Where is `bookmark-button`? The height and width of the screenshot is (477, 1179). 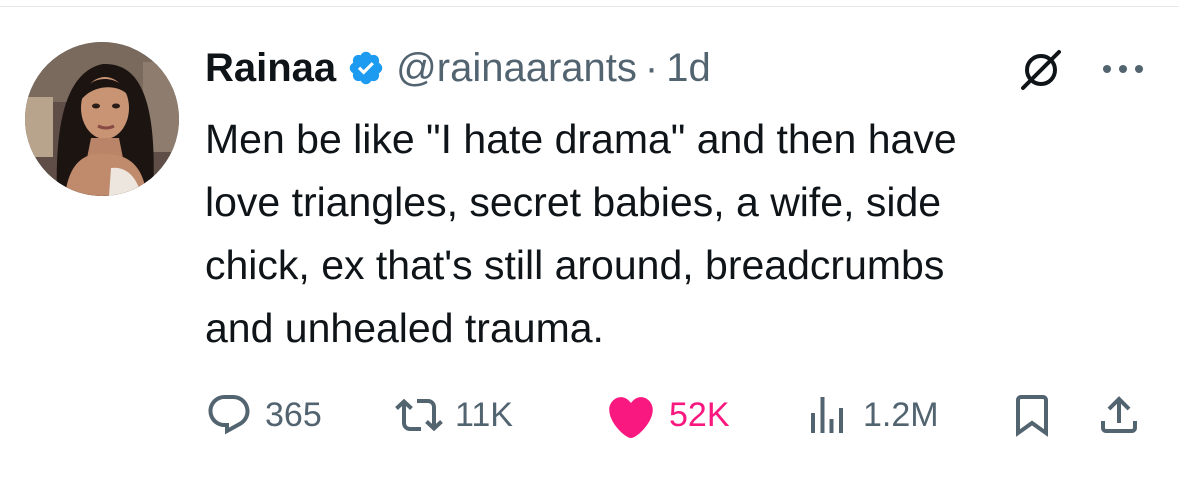 bookmark-button is located at coordinates (1032, 415).